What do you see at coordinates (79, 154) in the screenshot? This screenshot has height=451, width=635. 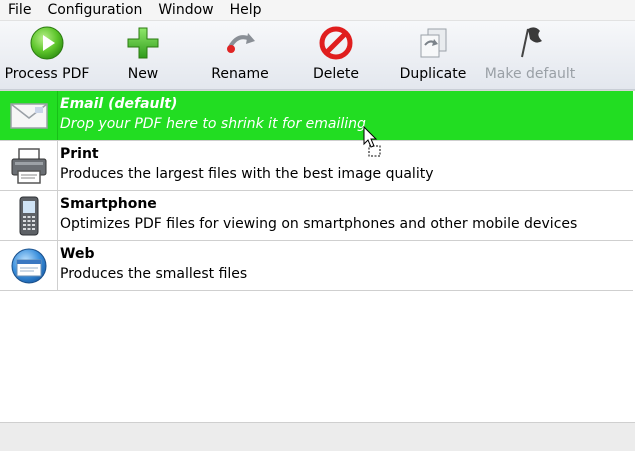 I see `profile-name: Print` at bounding box center [79, 154].